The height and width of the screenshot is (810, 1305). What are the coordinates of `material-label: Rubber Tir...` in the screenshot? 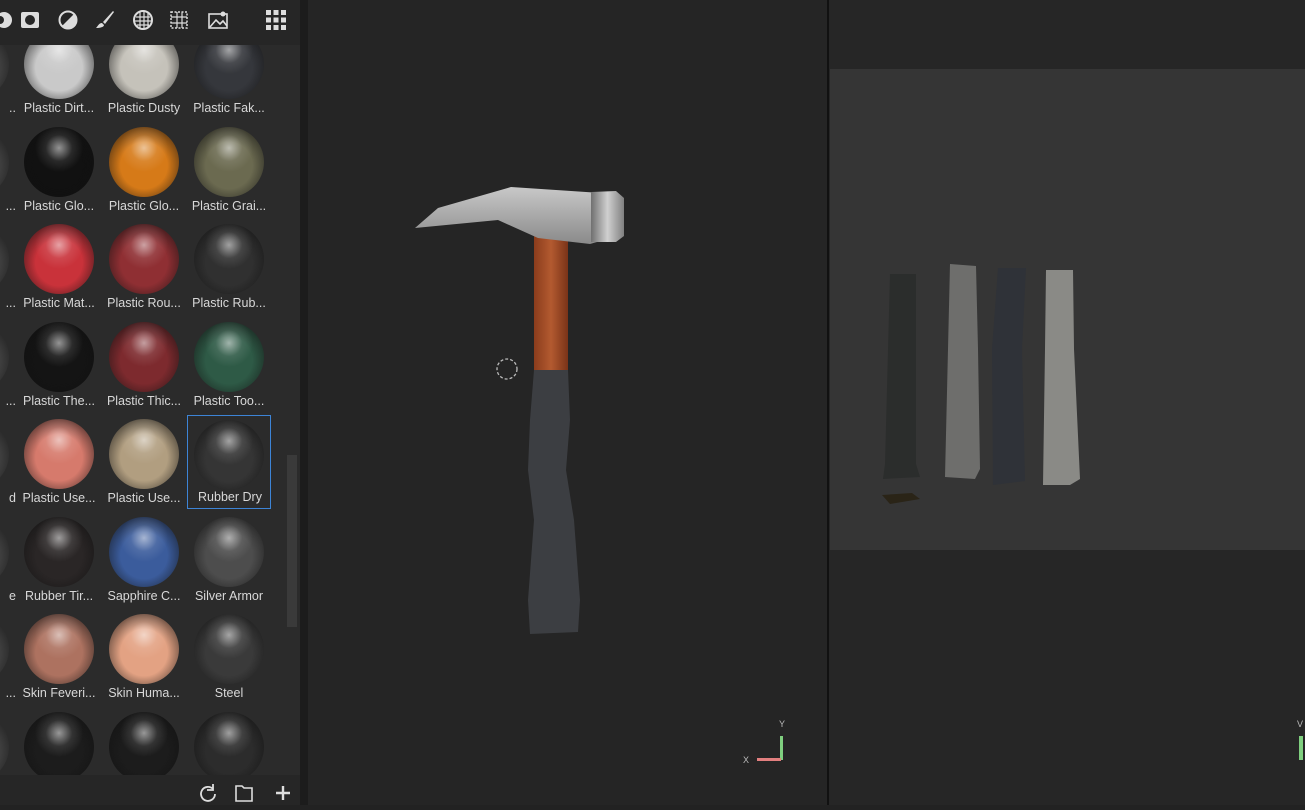 It's located at (59, 596).